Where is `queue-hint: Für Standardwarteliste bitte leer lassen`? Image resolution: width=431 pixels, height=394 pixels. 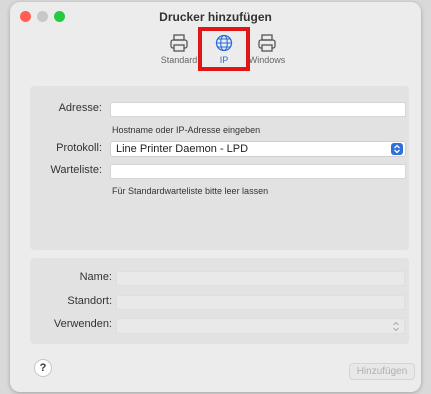
queue-hint: Für Standardwarteliste bitte leer lassen is located at coordinates (190, 191).